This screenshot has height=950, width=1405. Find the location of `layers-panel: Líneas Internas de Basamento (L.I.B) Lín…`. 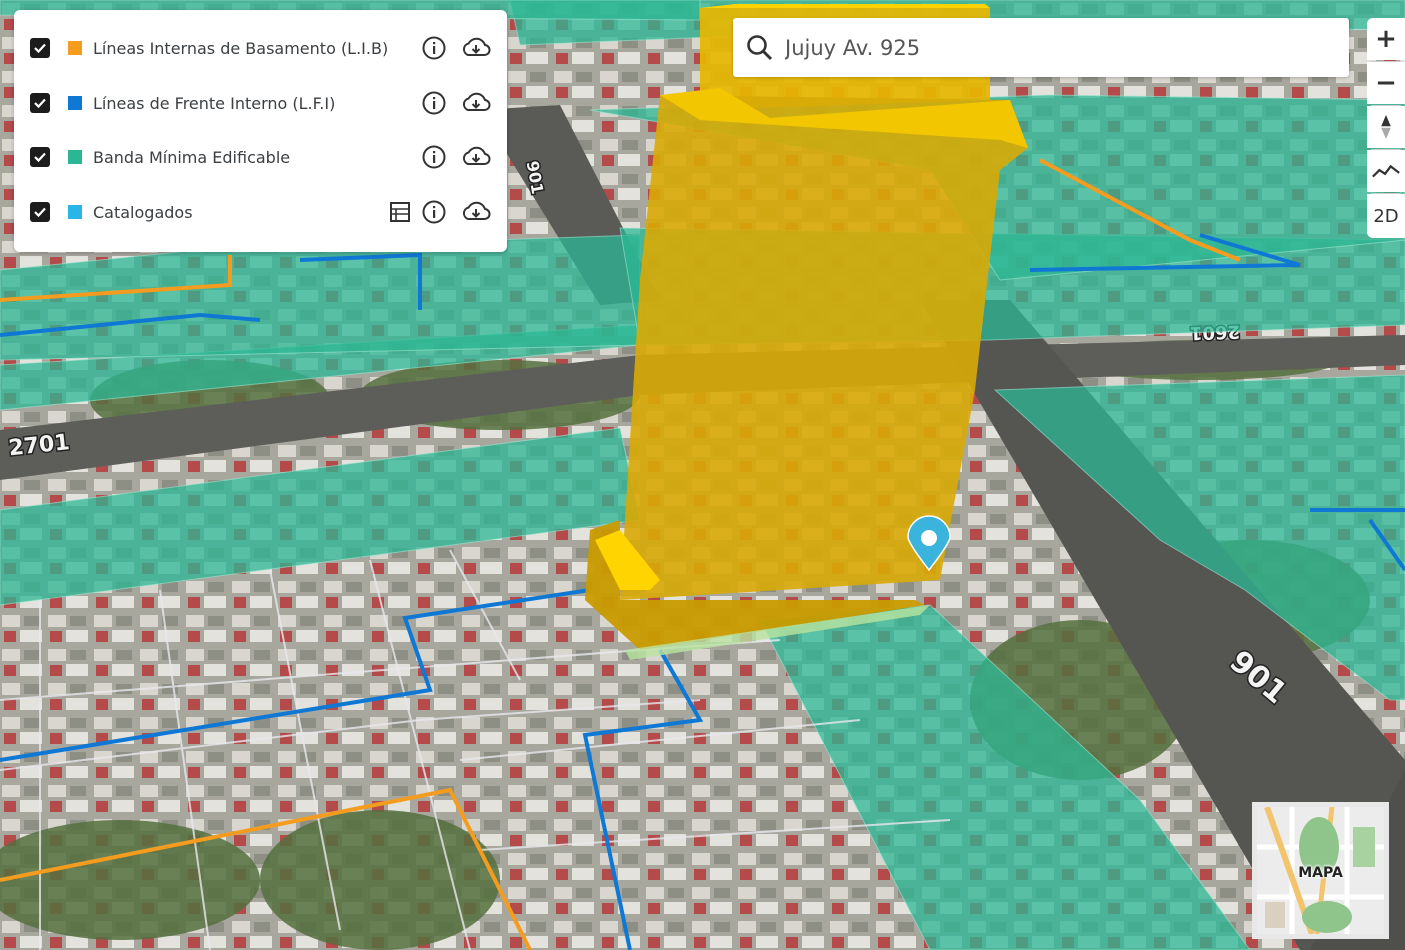

layers-panel: Líneas Internas de Basamento (L.I.B) Lín… is located at coordinates (260, 131).